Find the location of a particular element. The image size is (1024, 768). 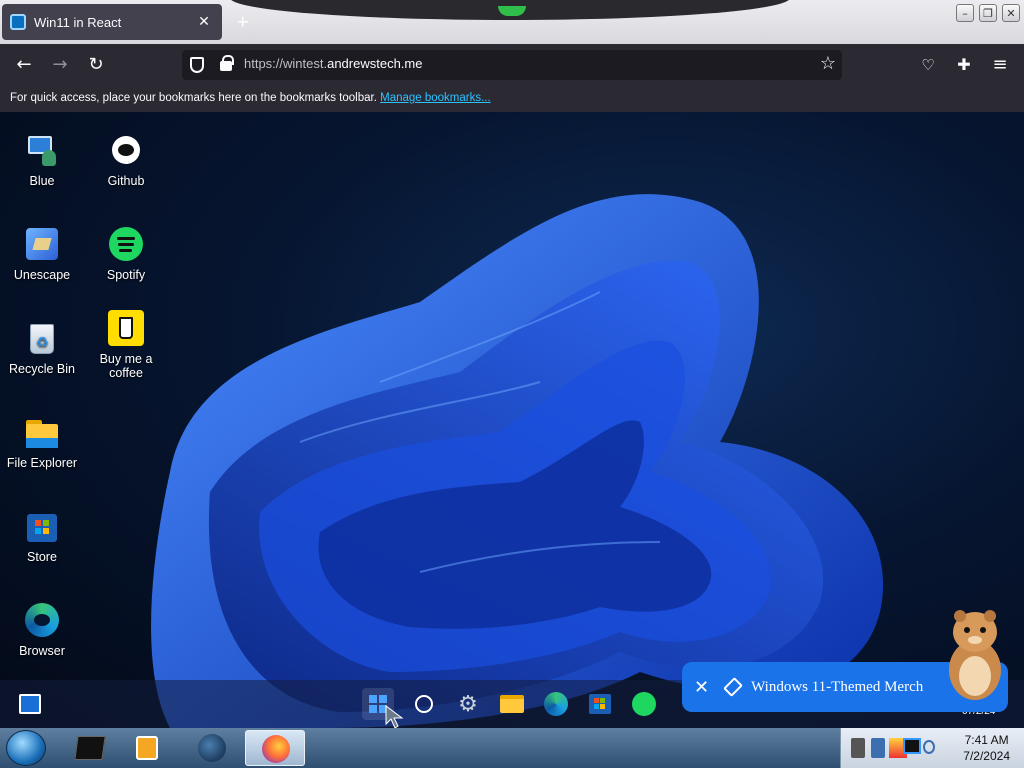

browser-tab: Win11 in React ✕ is located at coordinates (112, 22).